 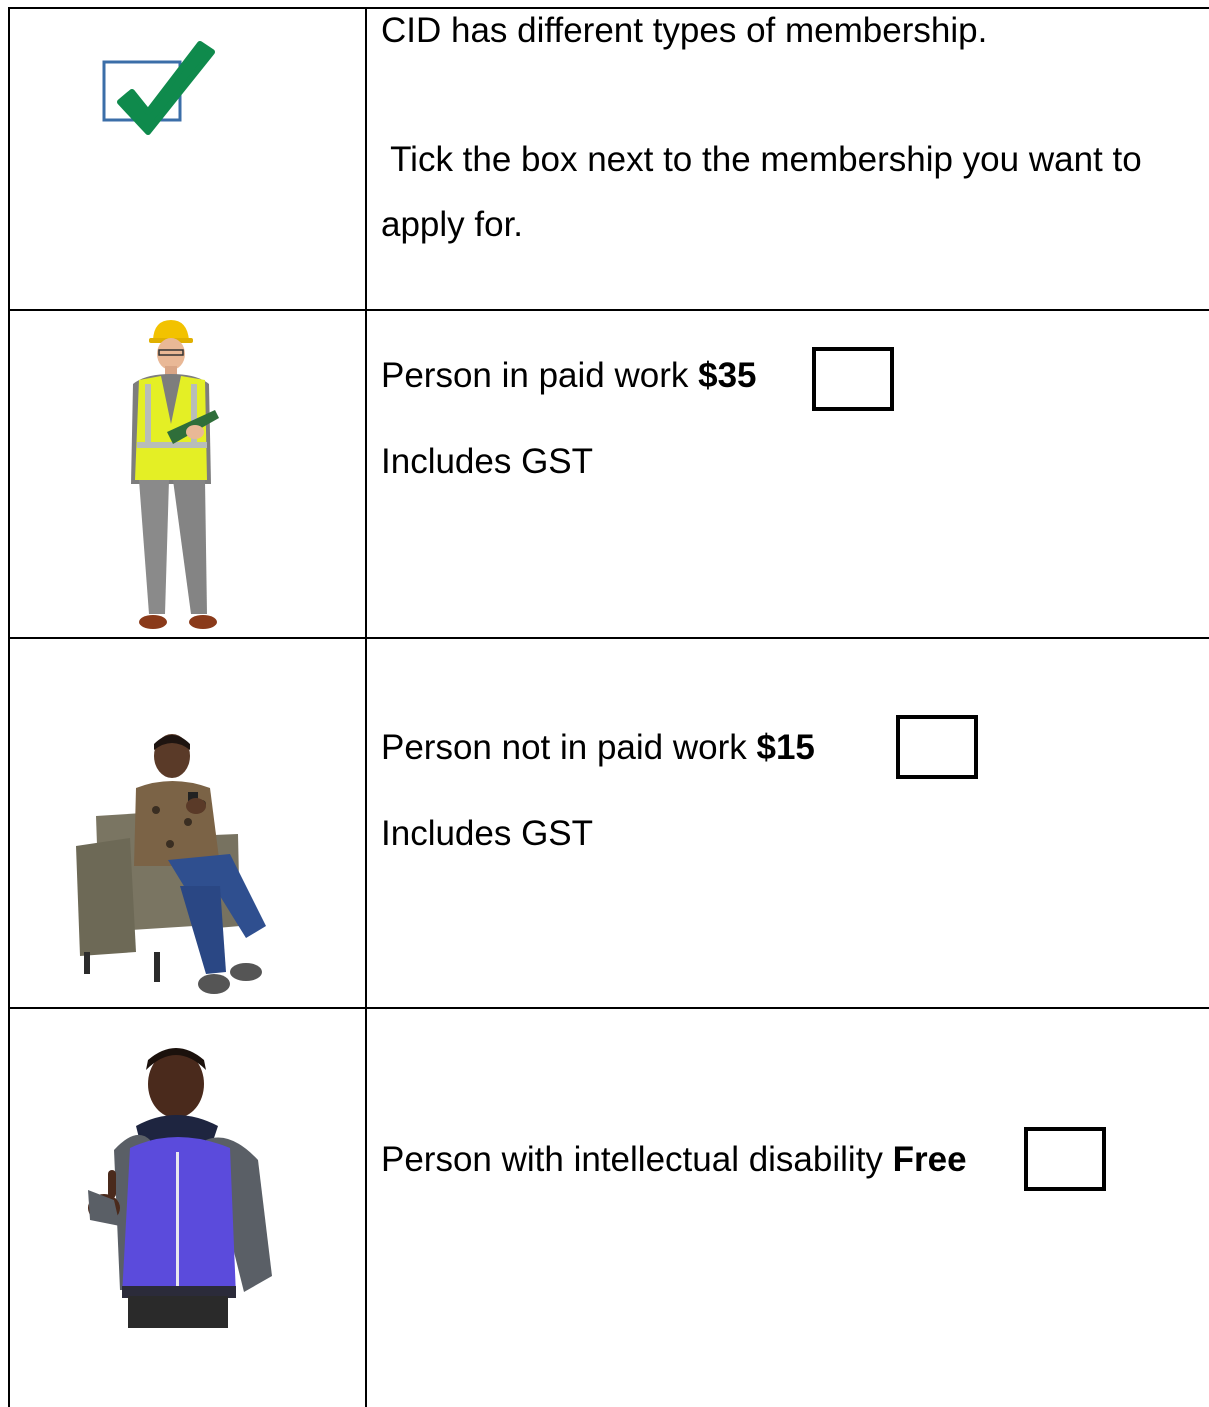 I want to click on woman-sitting-in-armchair-picture, so click(x=171, y=864).